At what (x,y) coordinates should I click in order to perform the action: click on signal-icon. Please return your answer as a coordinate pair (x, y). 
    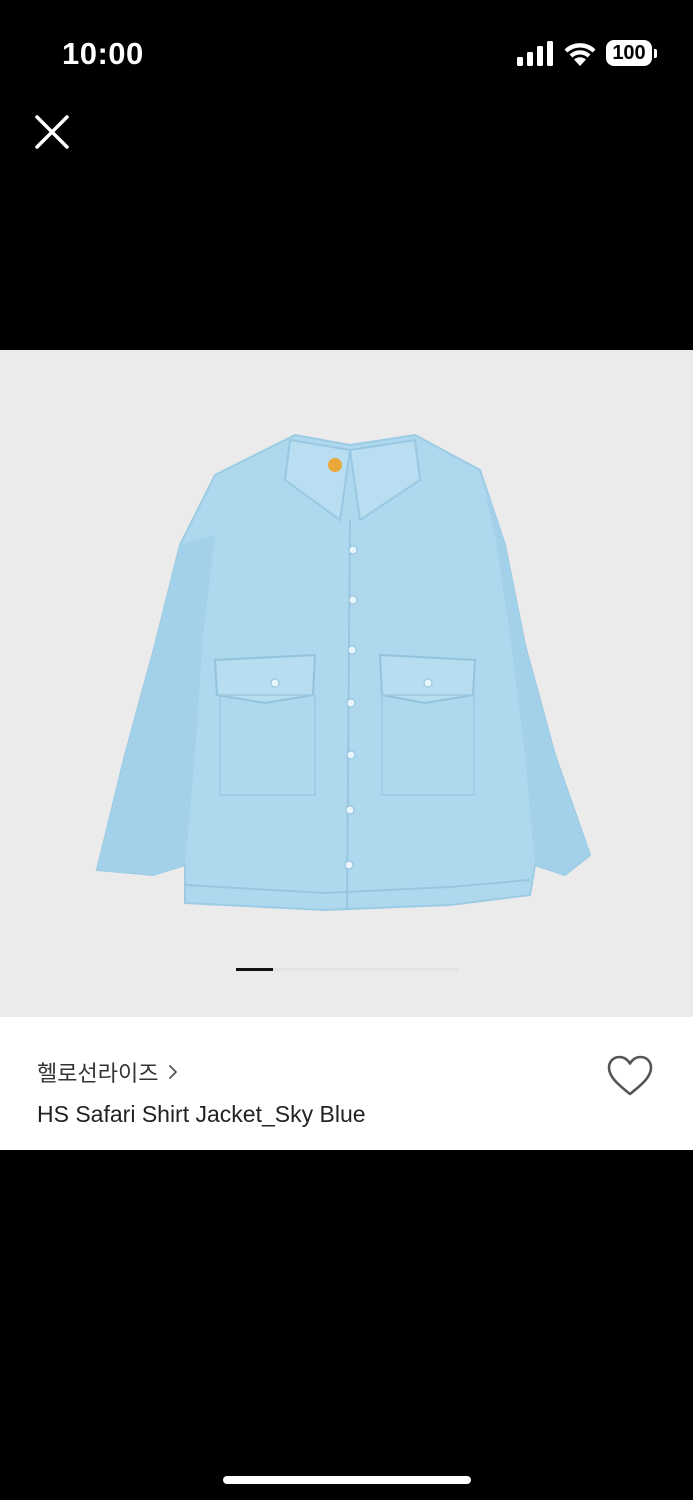
    Looking at the image, I should click on (535, 53).